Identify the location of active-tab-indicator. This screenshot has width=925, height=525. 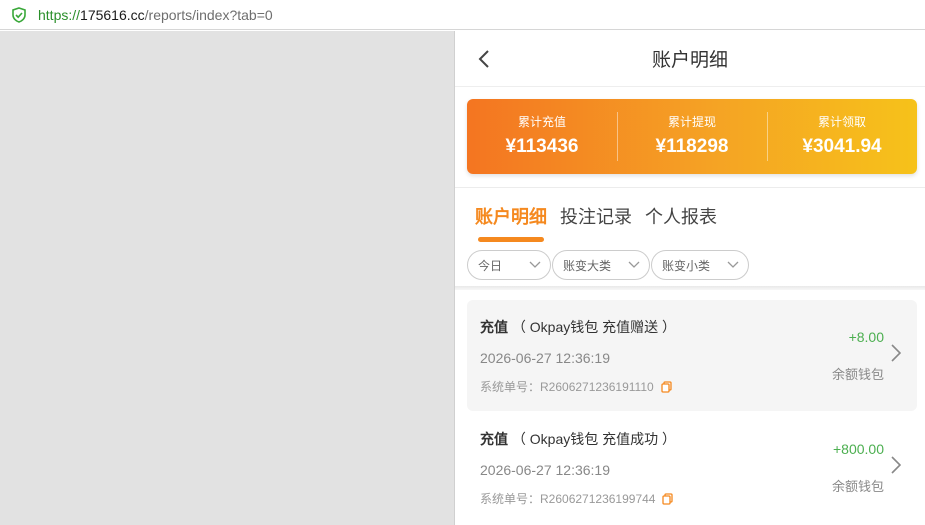
(511, 239).